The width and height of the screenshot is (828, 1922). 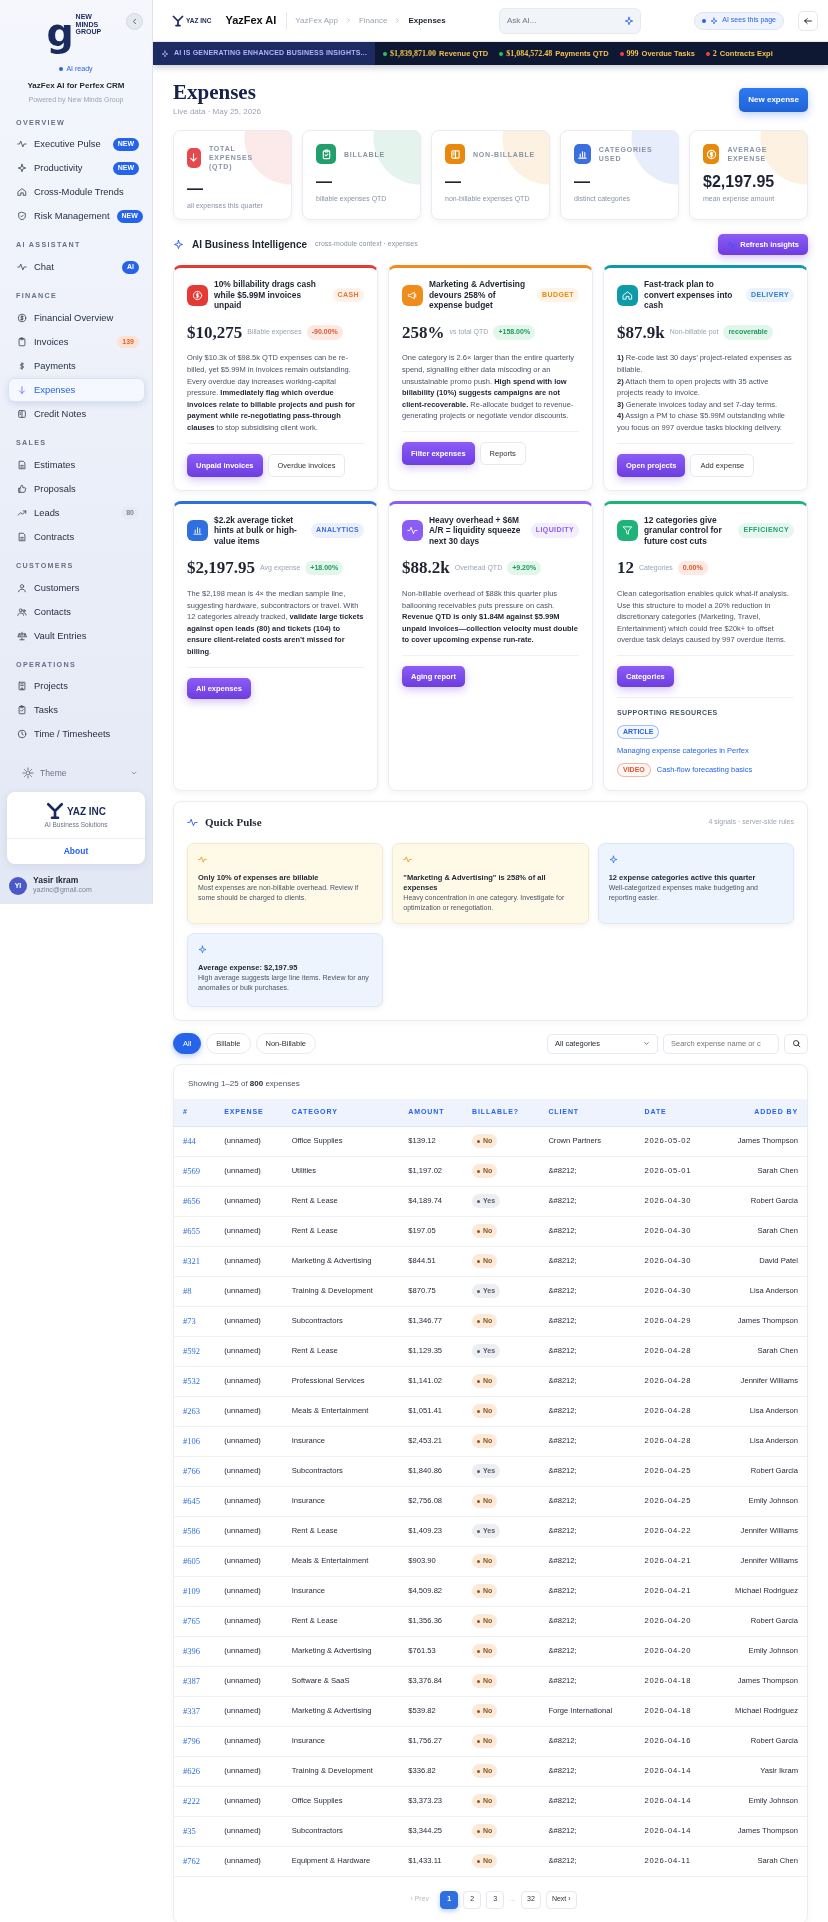 I want to click on expense-link: #532, so click(x=191, y=1380).